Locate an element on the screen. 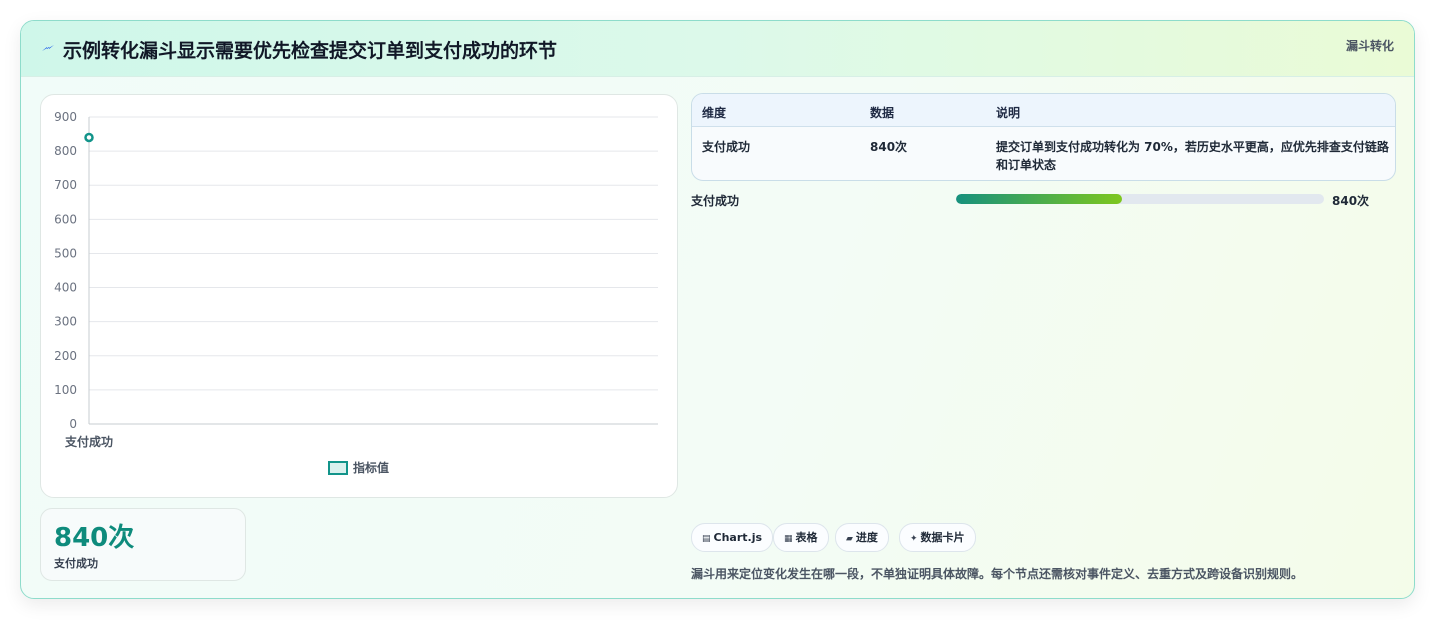 The image size is (1435, 621). progress-bar is located at coordinates (1140, 199).